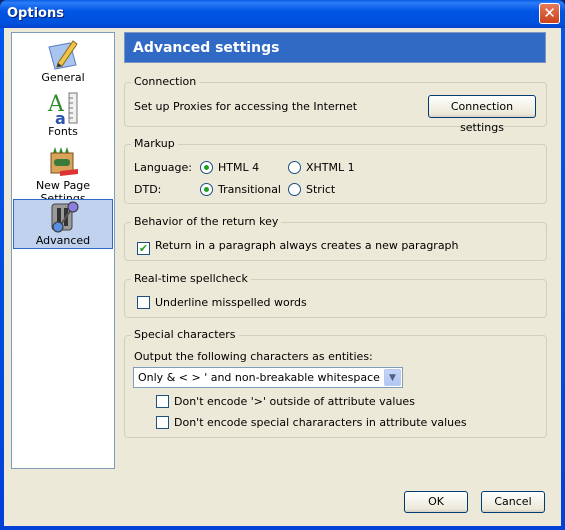  I want to click on spellcheck-legend: Real-time spellcheck, so click(191, 278).